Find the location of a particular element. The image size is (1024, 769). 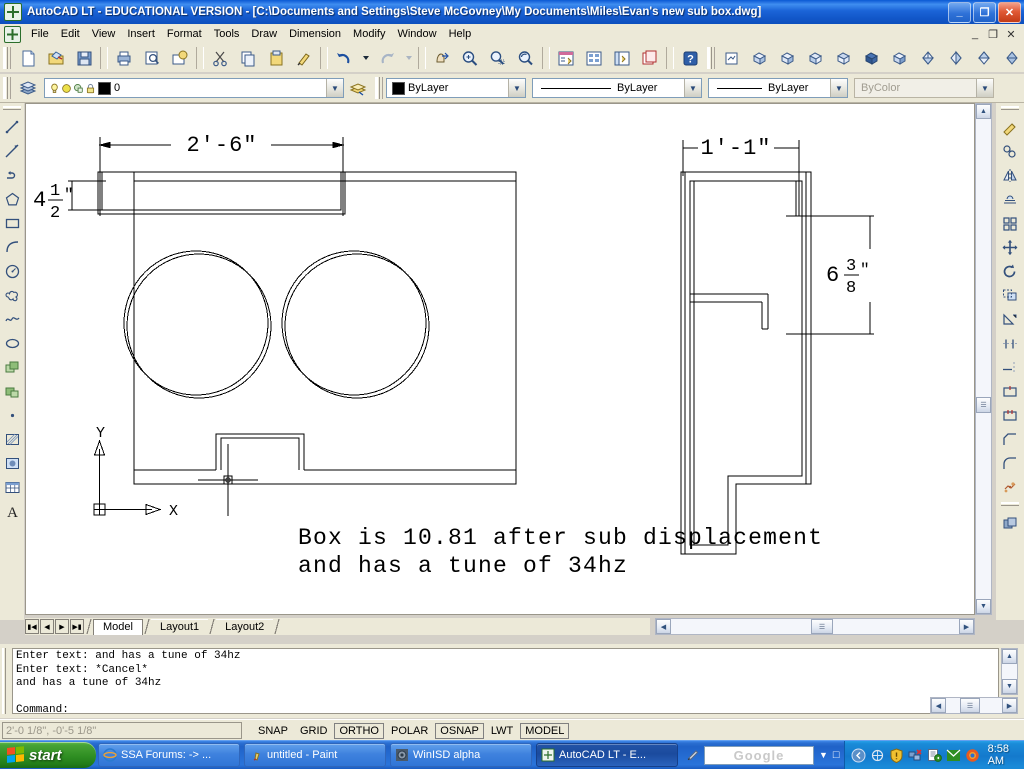

named-views-icon is located at coordinates (732, 58).